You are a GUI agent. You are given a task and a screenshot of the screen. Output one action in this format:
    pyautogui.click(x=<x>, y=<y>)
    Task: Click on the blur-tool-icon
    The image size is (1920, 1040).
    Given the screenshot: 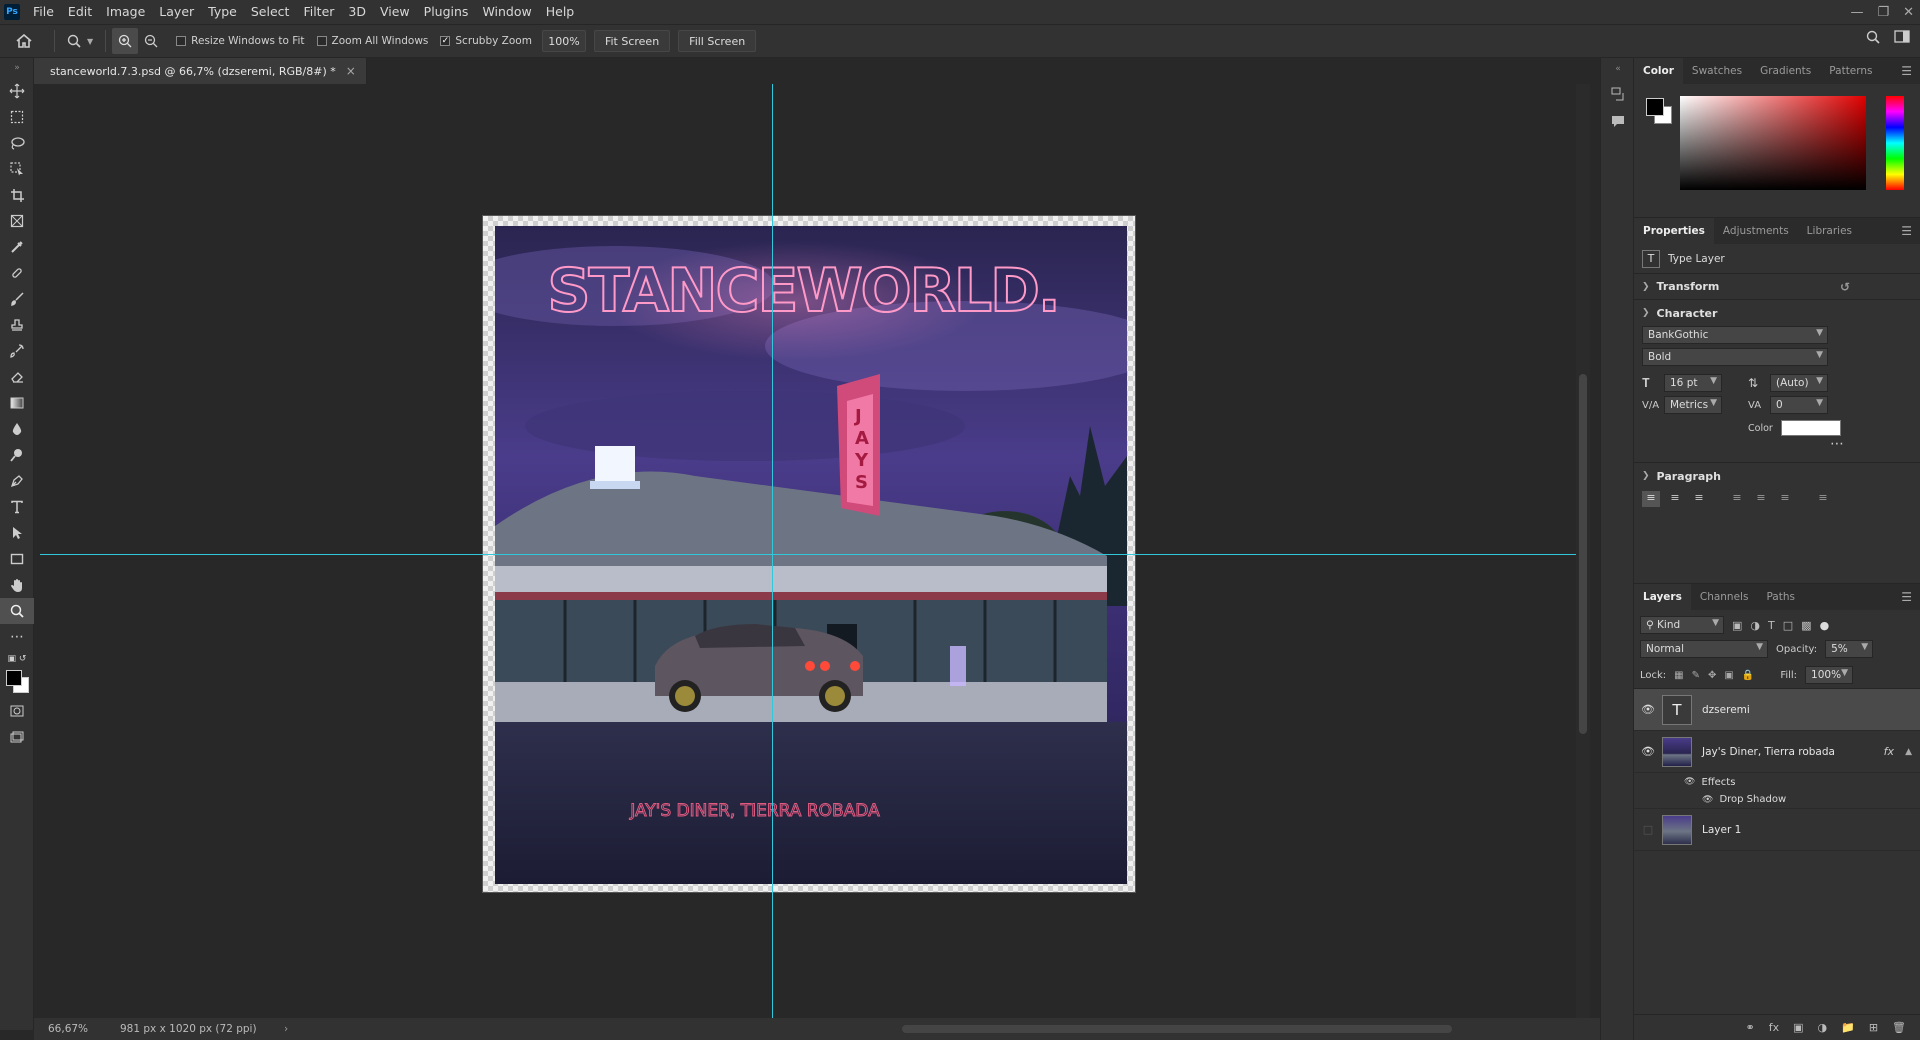 What is the action you would take?
    pyautogui.click(x=17, y=429)
    